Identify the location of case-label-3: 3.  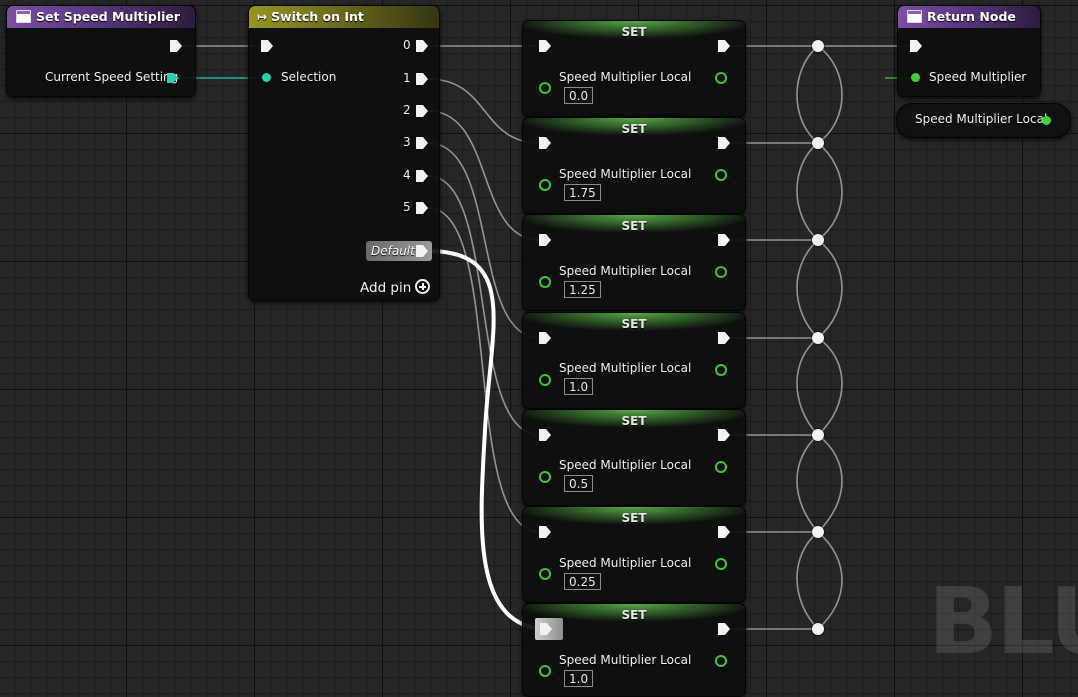
(407, 142).